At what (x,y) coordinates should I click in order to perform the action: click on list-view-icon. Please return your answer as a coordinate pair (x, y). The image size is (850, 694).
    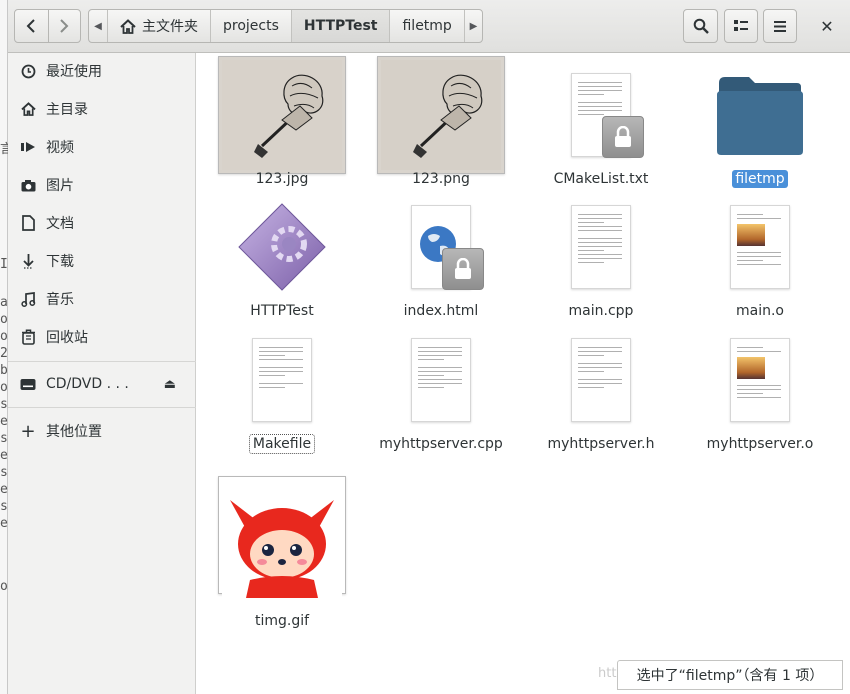
    Looking at the image, I should click on (741, 25).